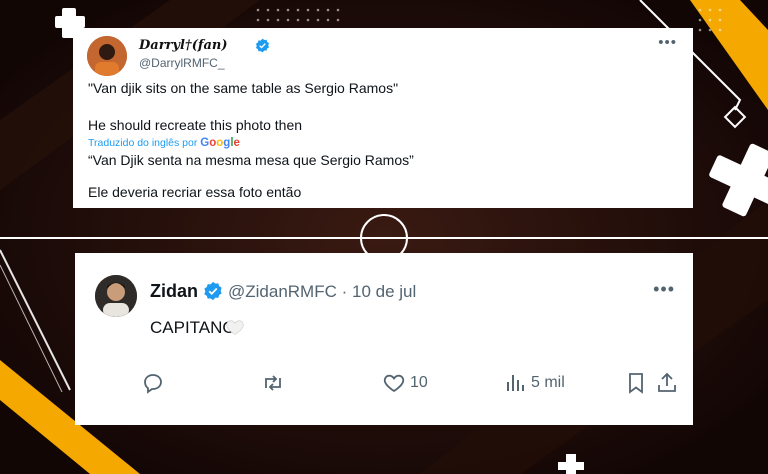 This screenshot has width=768, height=474. What do you see at coordinates (183, 45) in the screenshot?
I see `author-name: Darryl†(fan)` at bounding box center [183, 45].